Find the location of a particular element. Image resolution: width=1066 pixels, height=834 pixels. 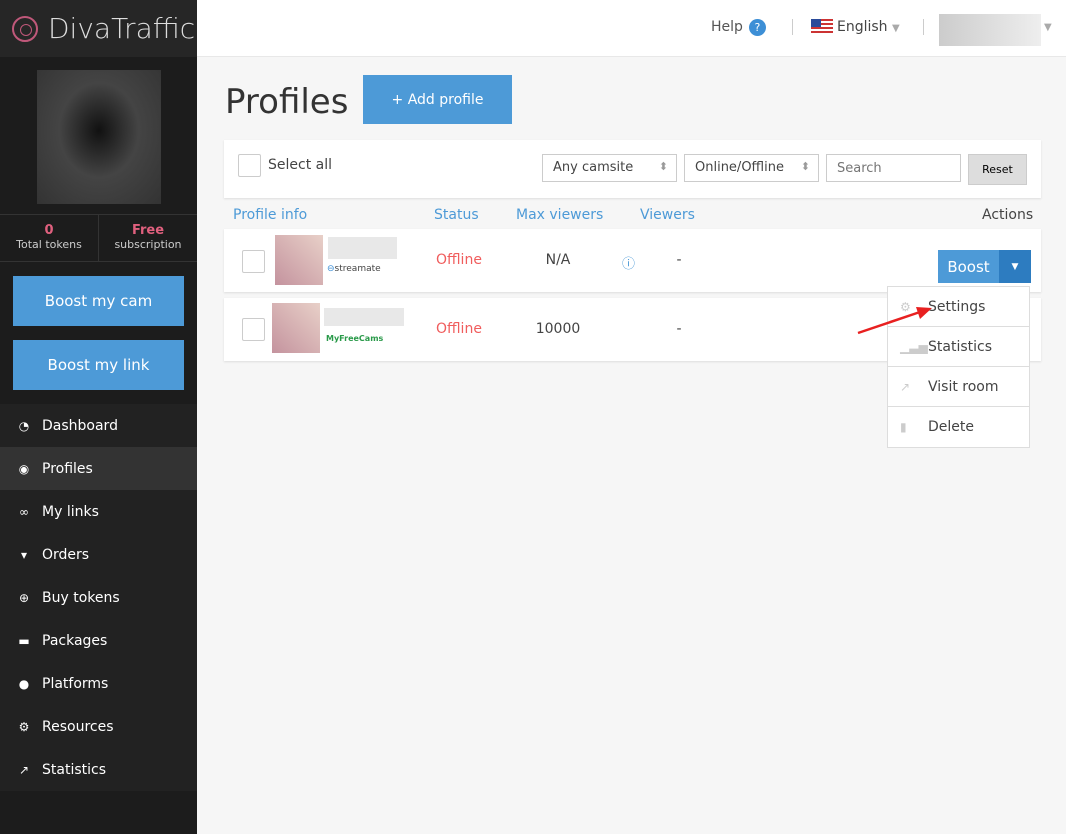

globe-icon: ● is located at coordinates (24, 683).